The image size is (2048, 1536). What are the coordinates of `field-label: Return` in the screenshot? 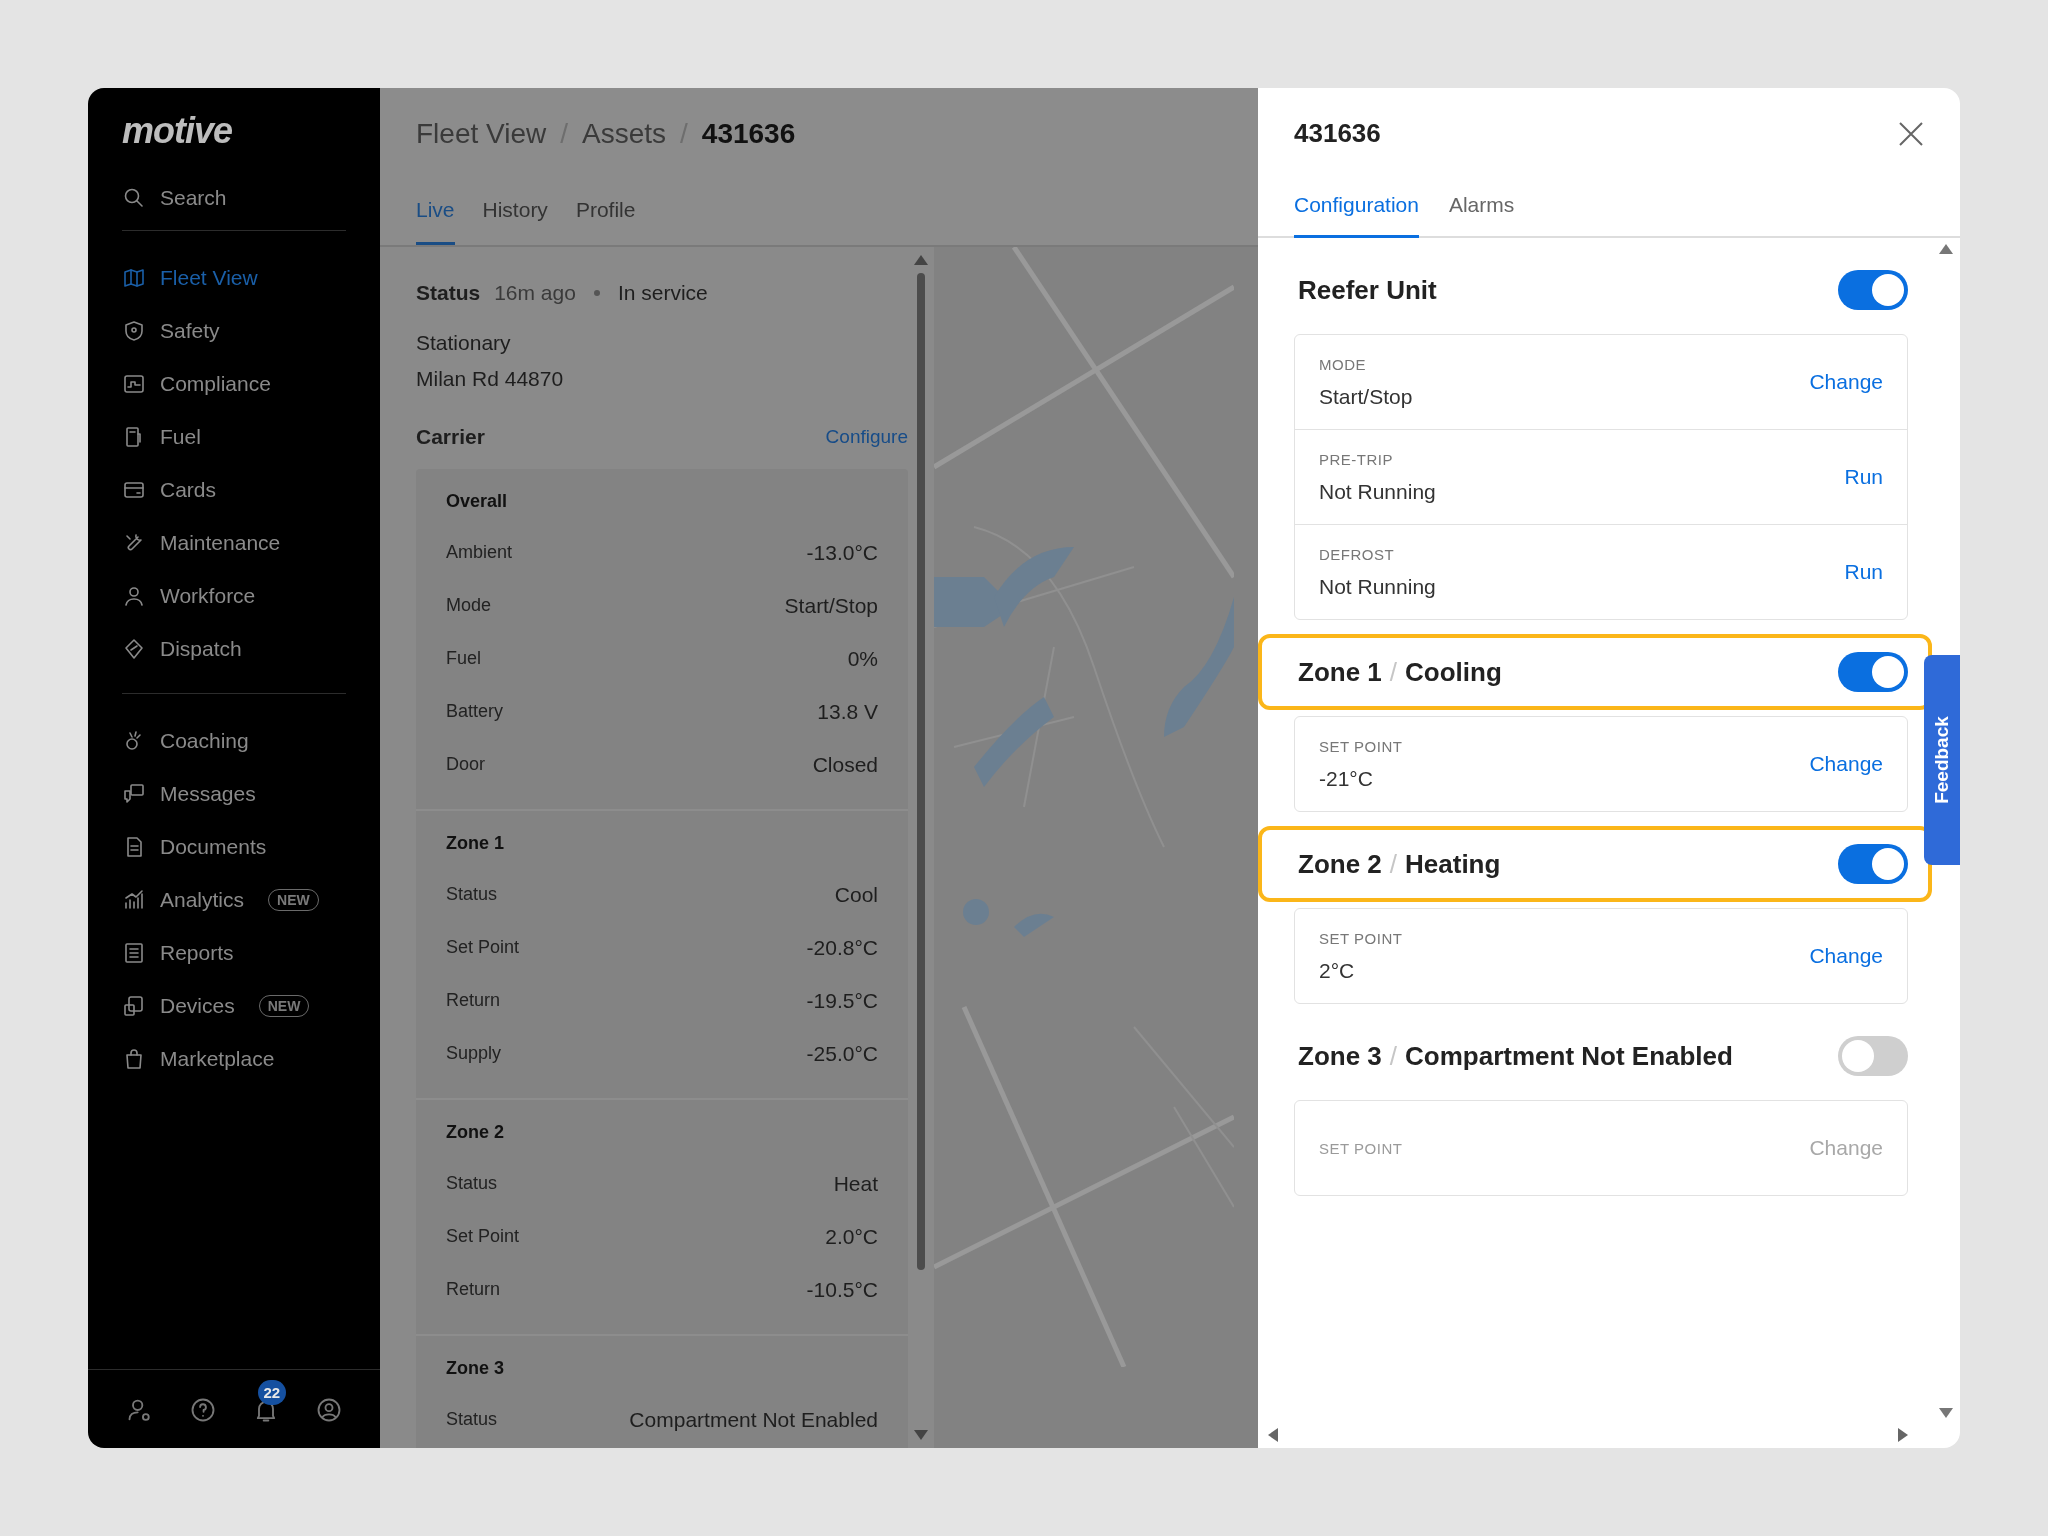 It's located at (473, 1289).